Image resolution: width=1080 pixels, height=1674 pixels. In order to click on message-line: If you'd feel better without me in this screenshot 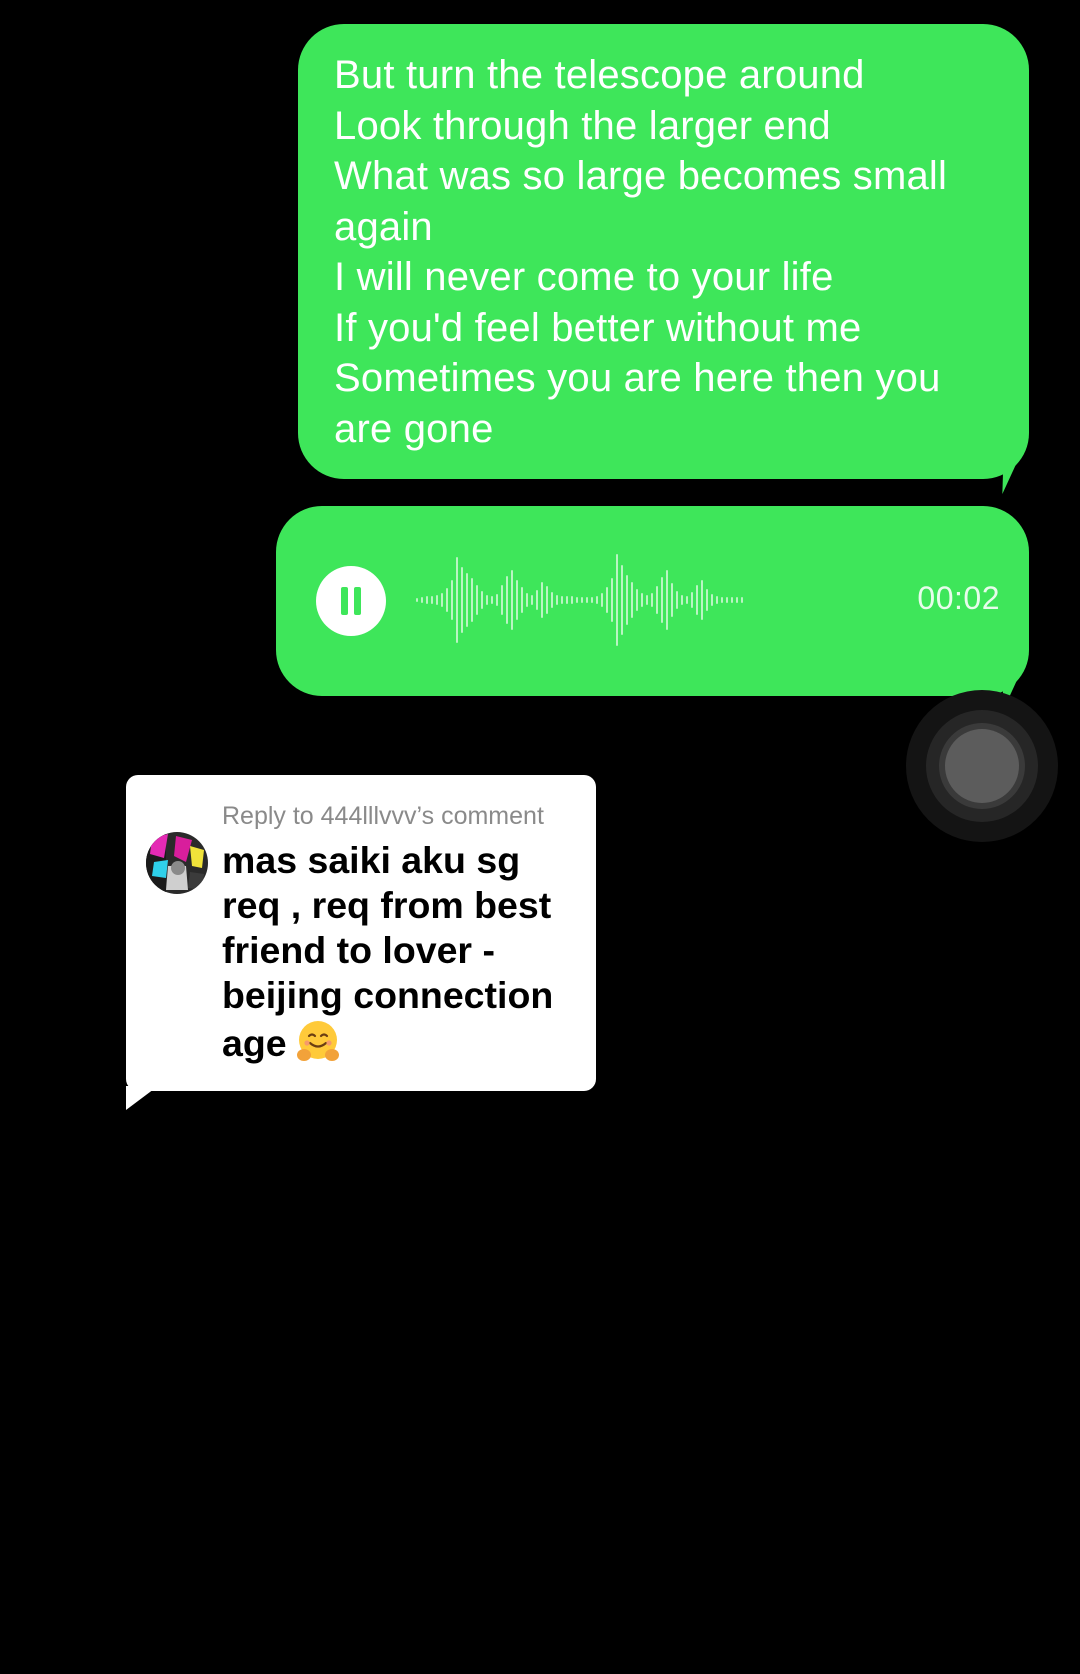, I will do `click(598, 327)`.